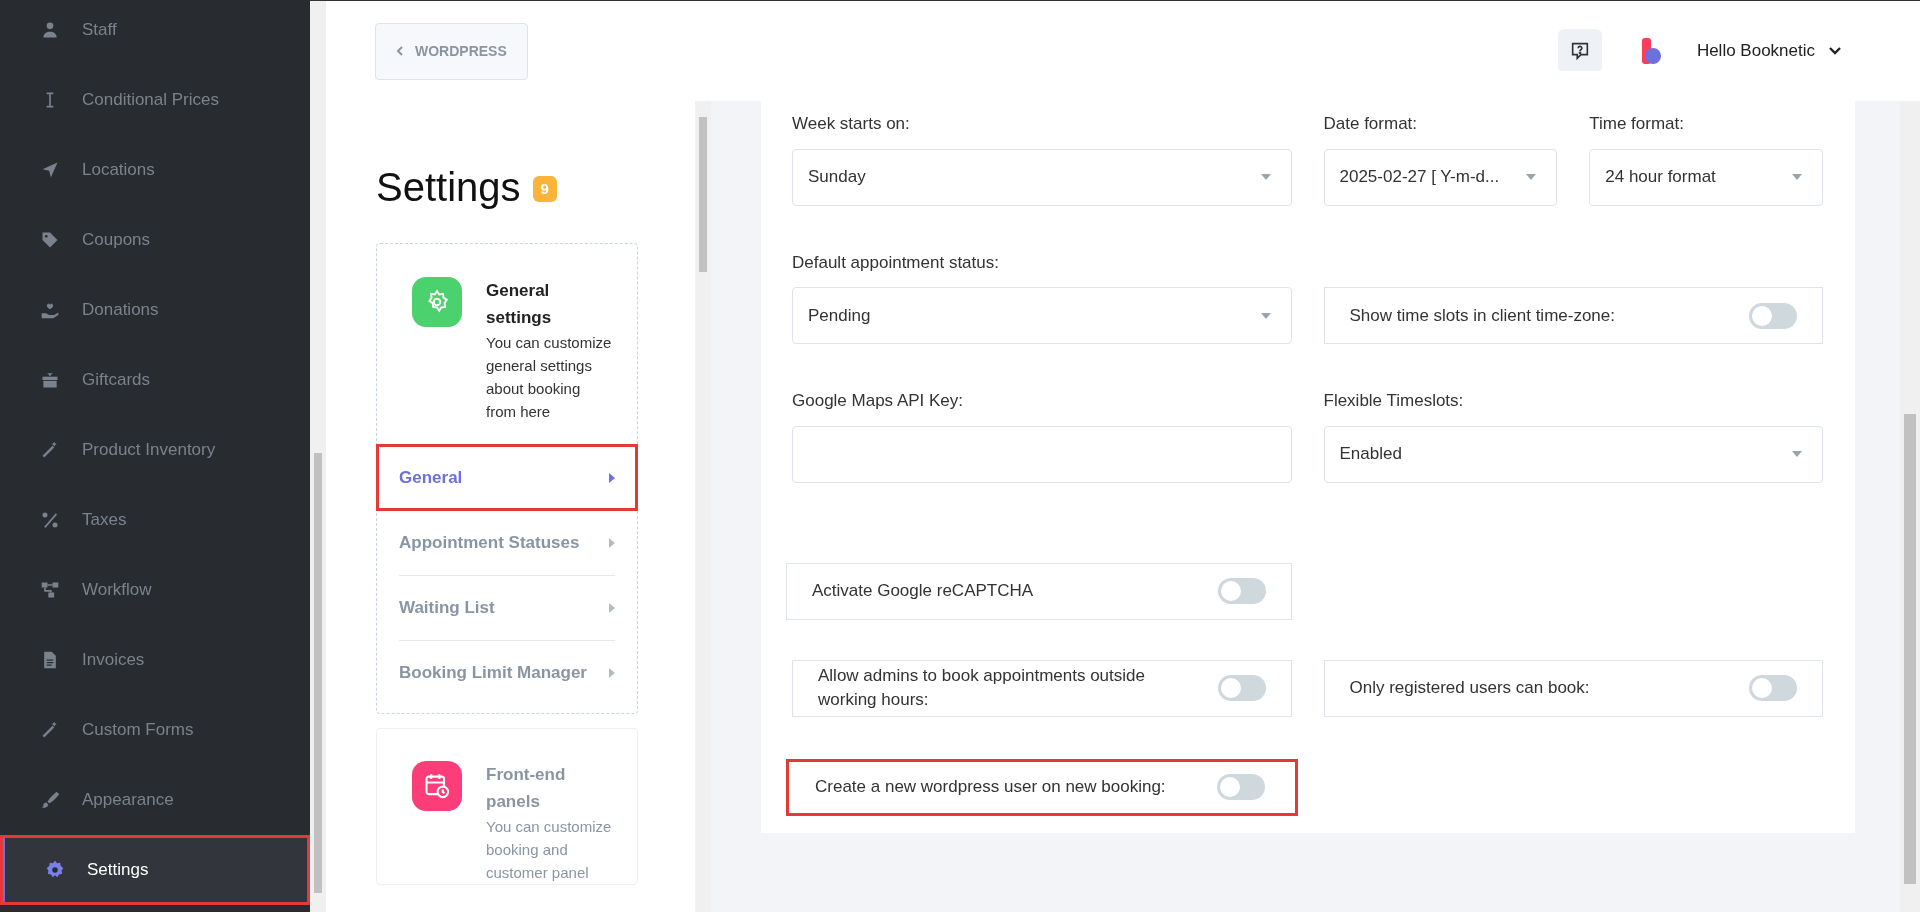 Image resolution: width=1920 pixels, height=912 pixels. What do you see at coordinates (526, 788) in the screenshot?
I see `card-title: Front-end panels` at bounding box center [526, 788].